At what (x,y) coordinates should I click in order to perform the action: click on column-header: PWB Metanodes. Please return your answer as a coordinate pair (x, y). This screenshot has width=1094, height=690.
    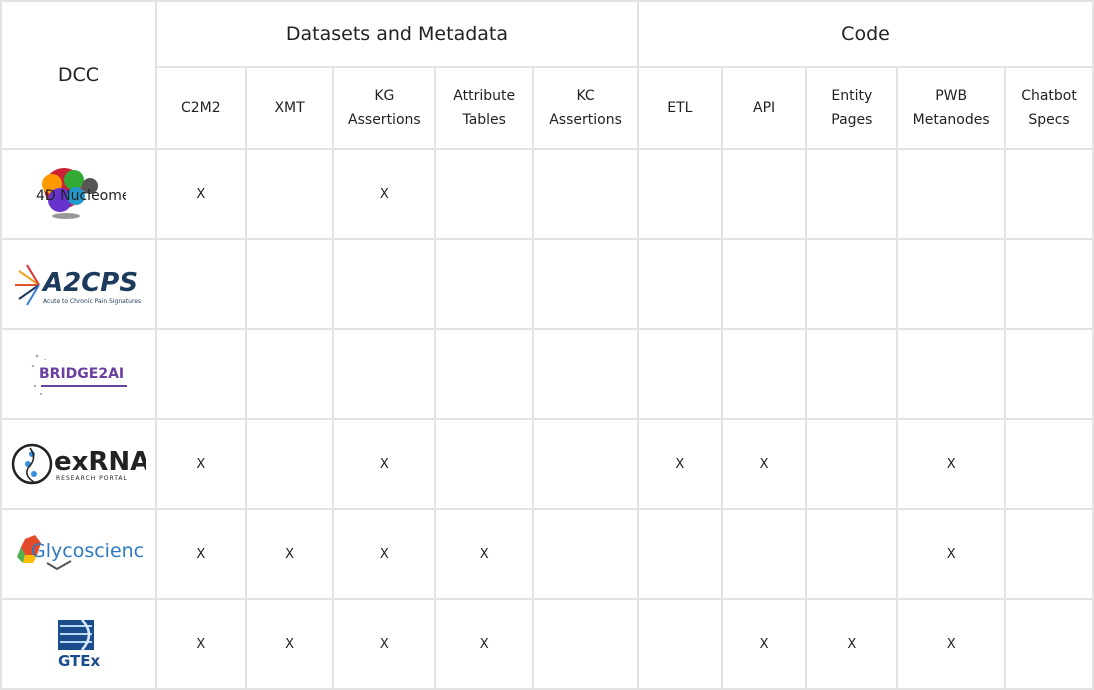
    Looking at the image, I should click on (951, 108).